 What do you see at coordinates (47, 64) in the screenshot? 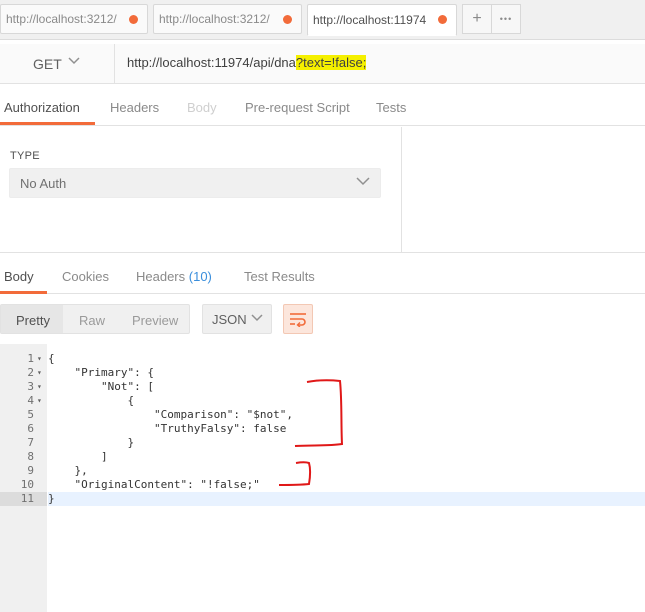
I see `method-label: GET` at bounding box center [47, 64].